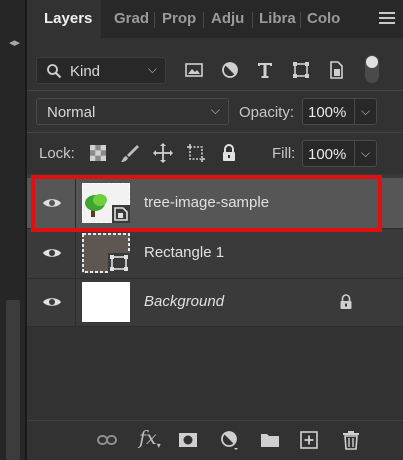  What do you see at coordinates (206, 203) in the screenshot?
I see `selection-highlight-box` at bounding box center [206, 203].